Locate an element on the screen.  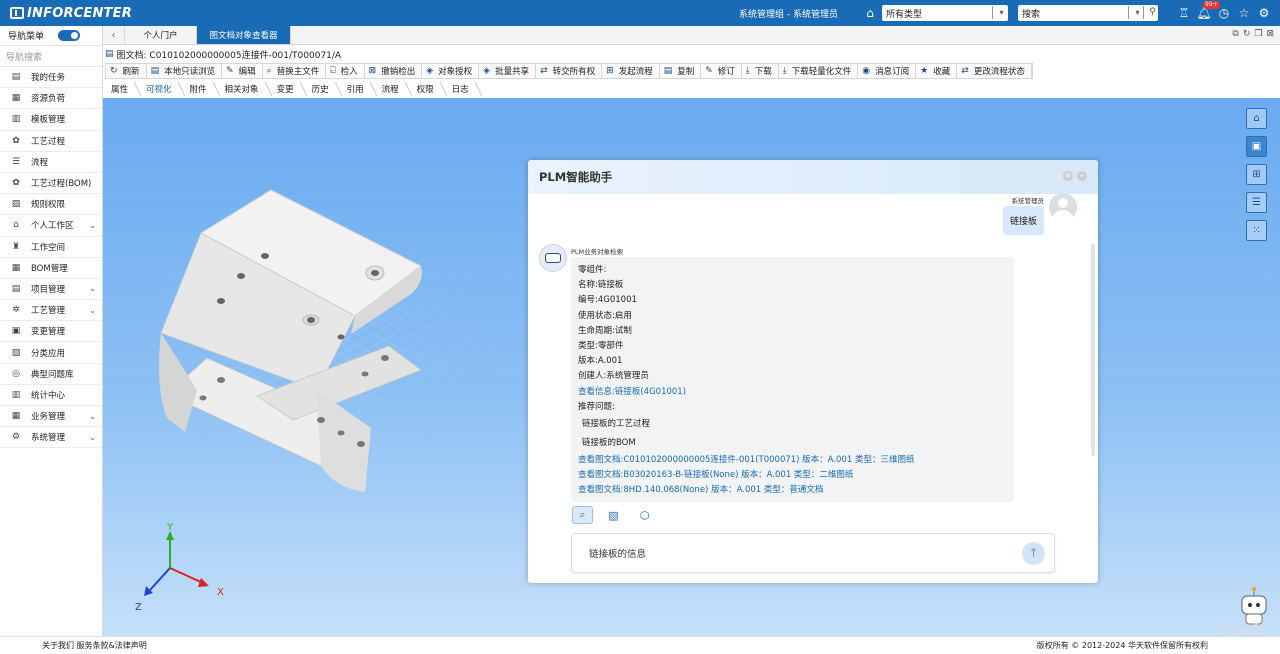
user-avatar is located at coordinates (1063, 207).